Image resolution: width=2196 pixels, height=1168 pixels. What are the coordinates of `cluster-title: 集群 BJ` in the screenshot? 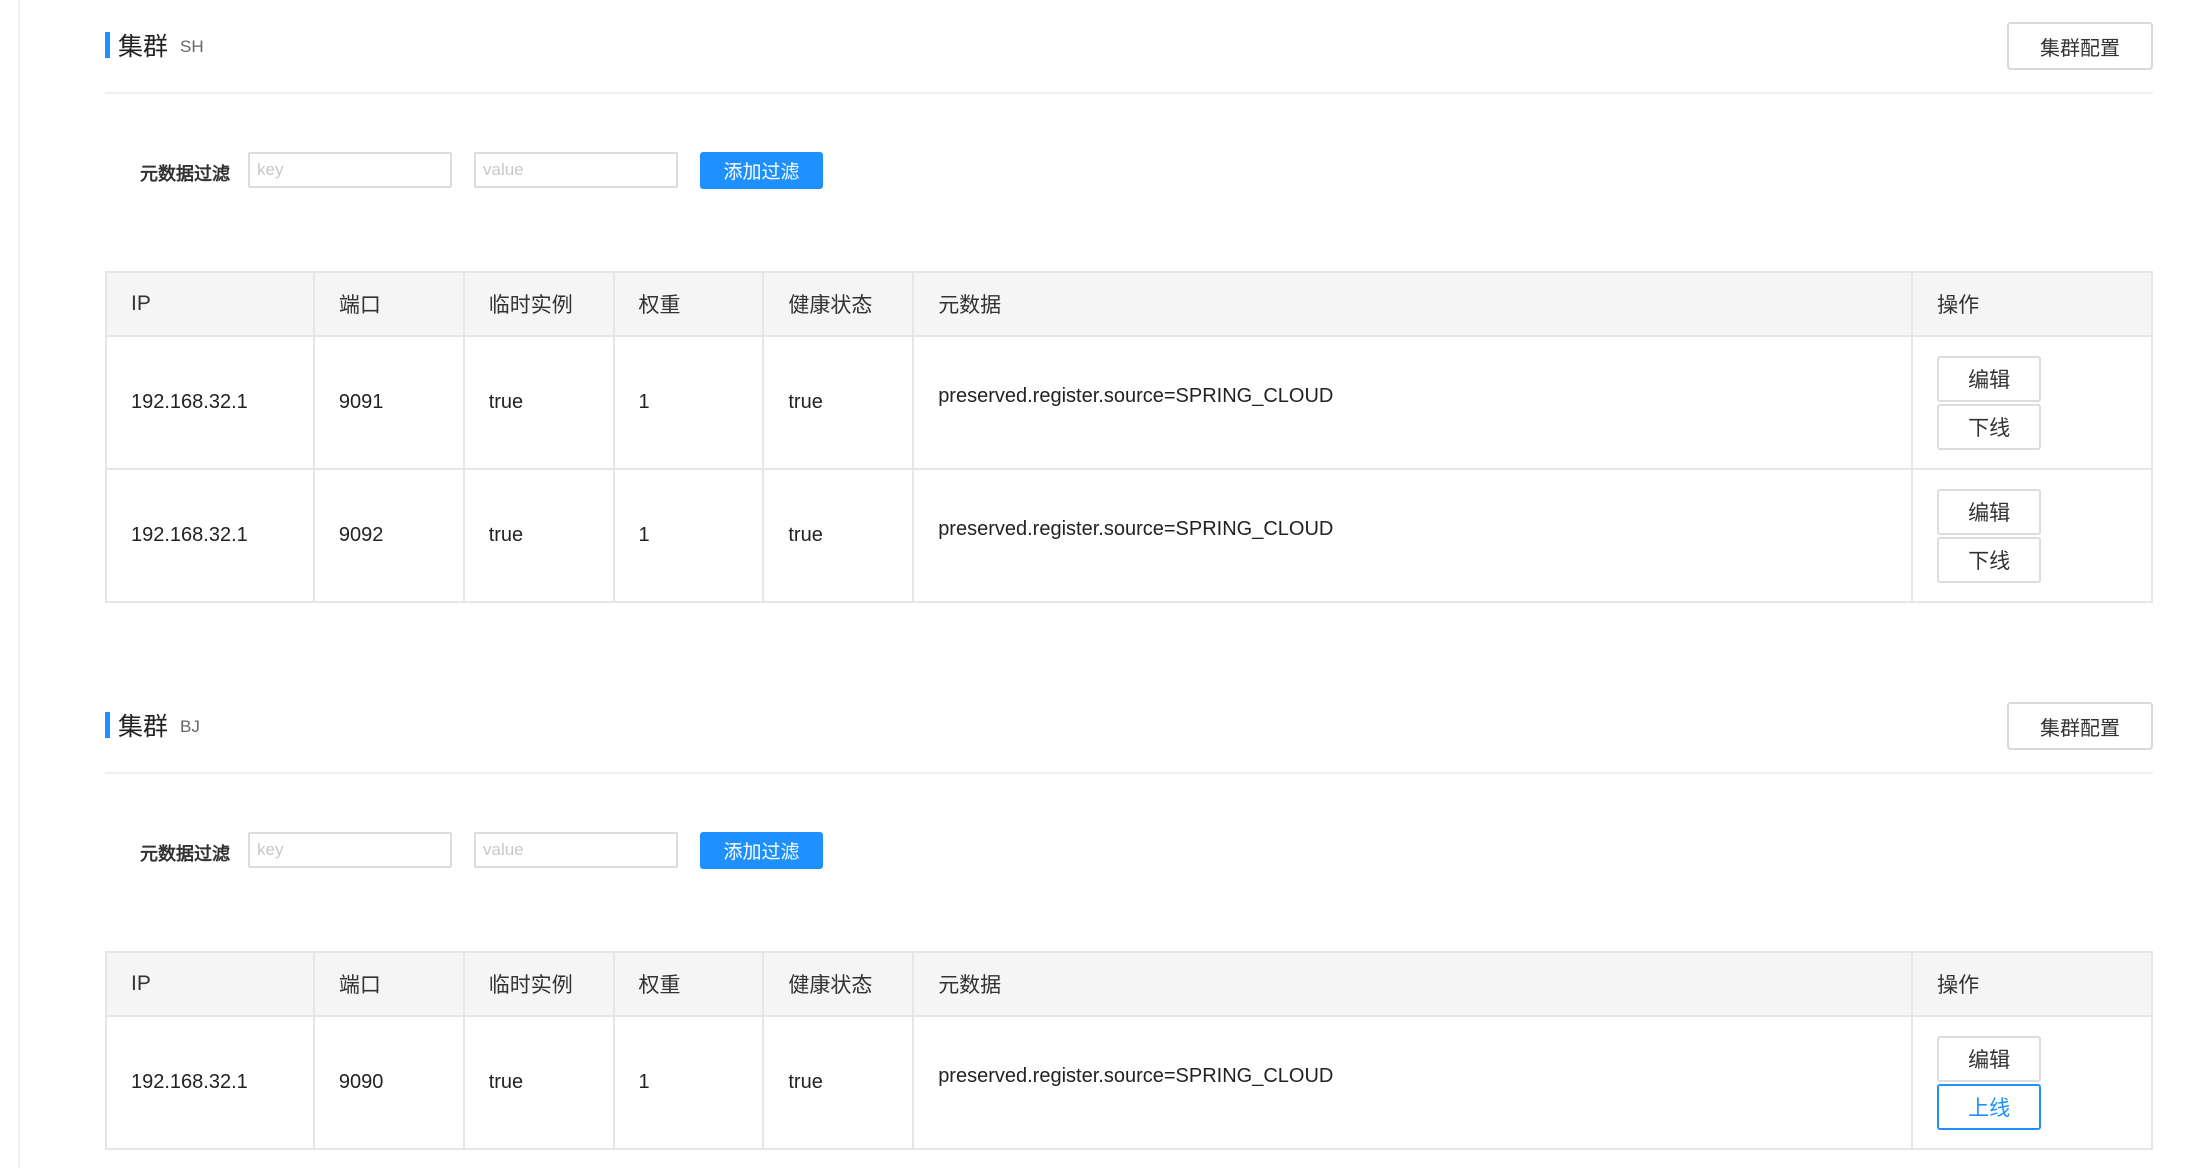 It's located at (152, 725).